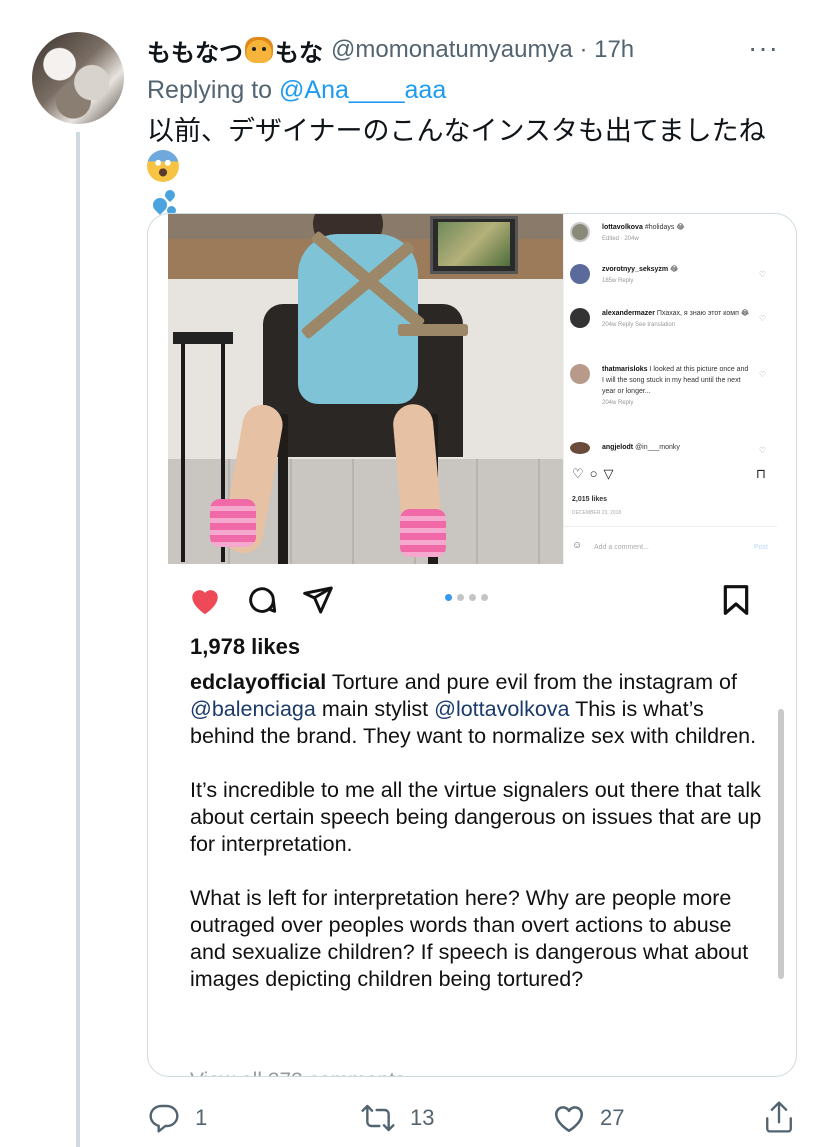 The width and height of the screenshot is (827, 1147). Describe the element at coordinates (618, 447) in the screenshot. I see `comment-user: angjelodt` at that location.